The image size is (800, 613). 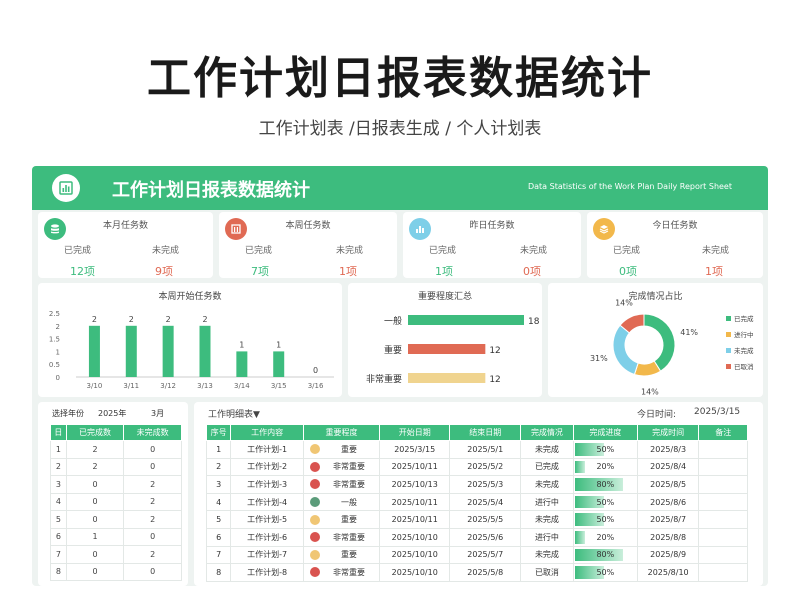 I want to click on column-header: 开始日期, so click(x=414, y=432).